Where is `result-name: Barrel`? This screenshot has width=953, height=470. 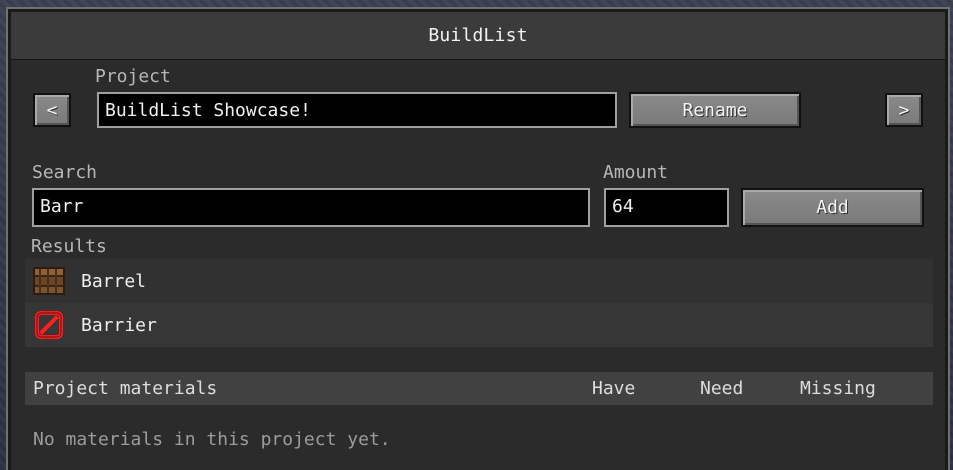
result-name: Barrel is located at coordinates (114, 281).